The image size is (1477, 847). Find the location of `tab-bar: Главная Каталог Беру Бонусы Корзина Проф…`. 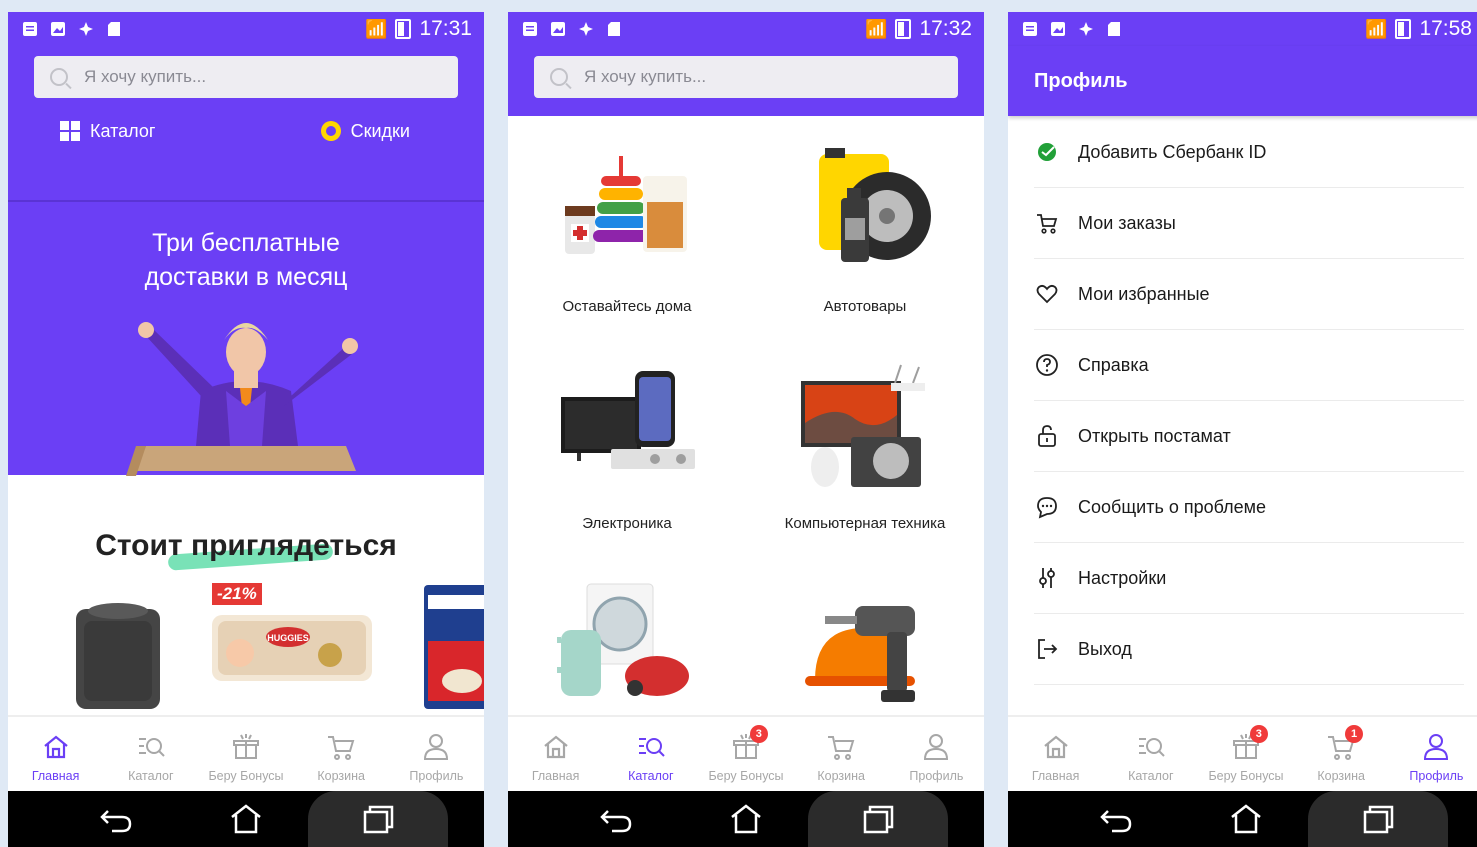

tab-bar: Главная Каталог Беру Бонусы Корзина Проф… is located at coordinates (246, 753).